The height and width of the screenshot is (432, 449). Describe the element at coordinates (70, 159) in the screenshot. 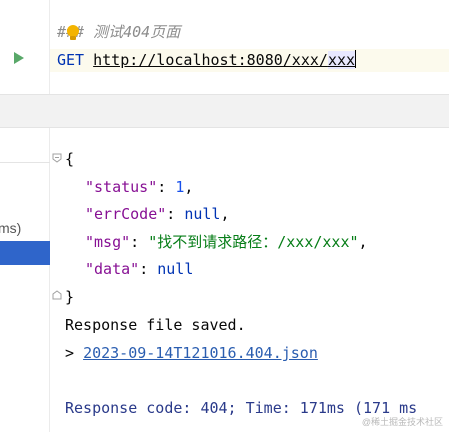

I see `json-open-brace: {` at that location.